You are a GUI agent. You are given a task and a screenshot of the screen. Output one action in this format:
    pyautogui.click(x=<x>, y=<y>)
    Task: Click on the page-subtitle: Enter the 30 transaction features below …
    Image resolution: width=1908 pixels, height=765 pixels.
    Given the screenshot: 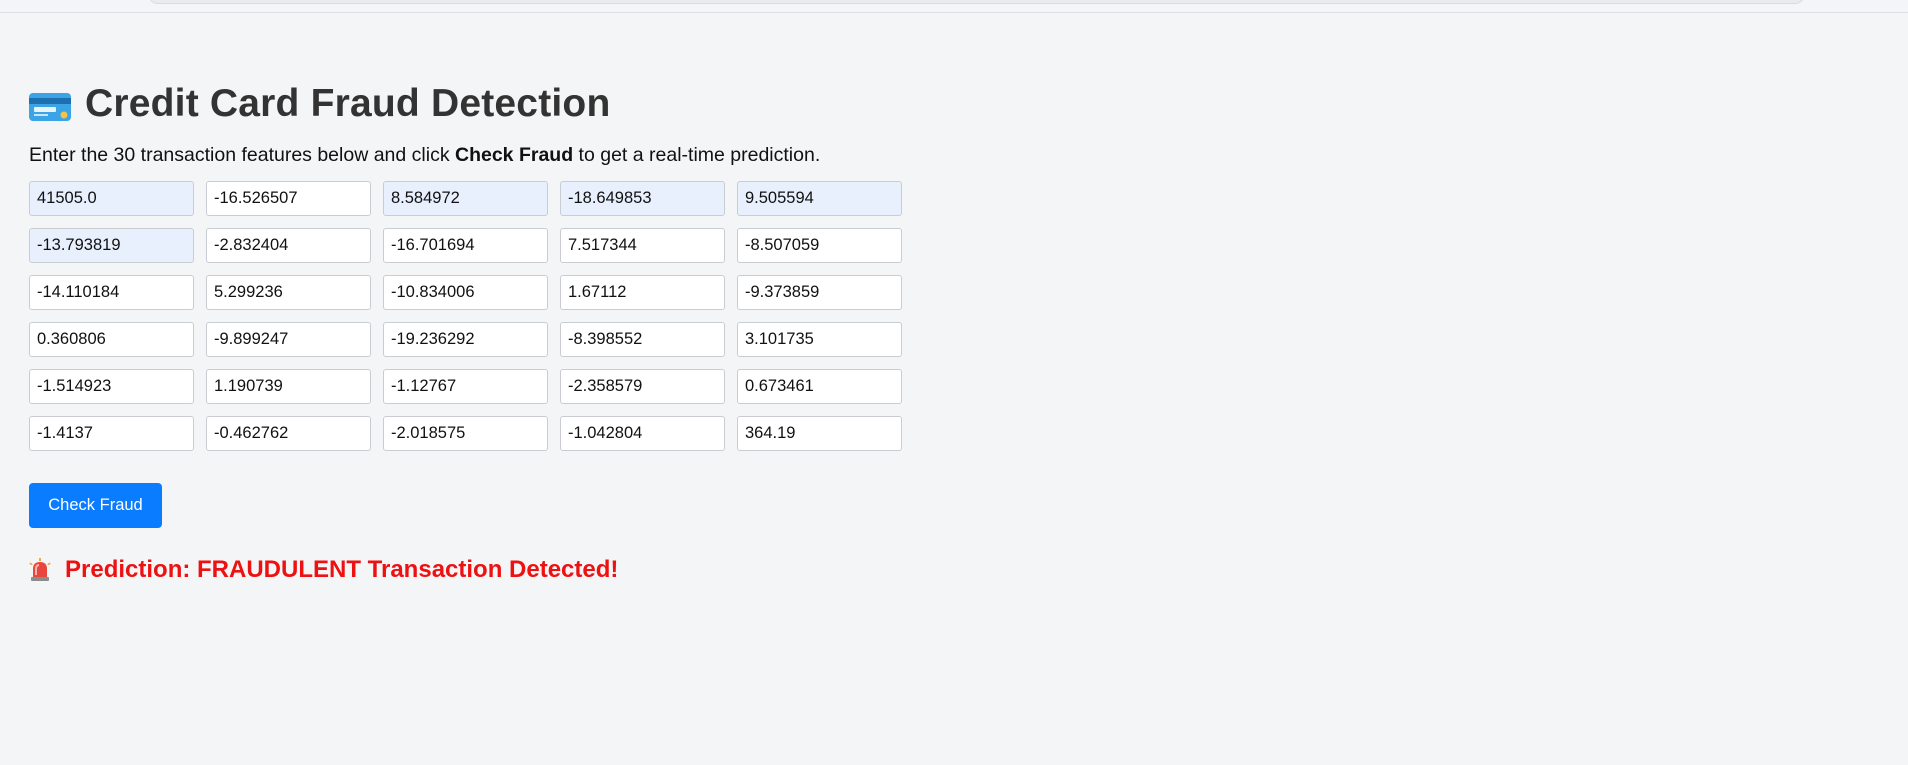 What is the action you would take?
    pyautogui.click(x=529, y=155)
    